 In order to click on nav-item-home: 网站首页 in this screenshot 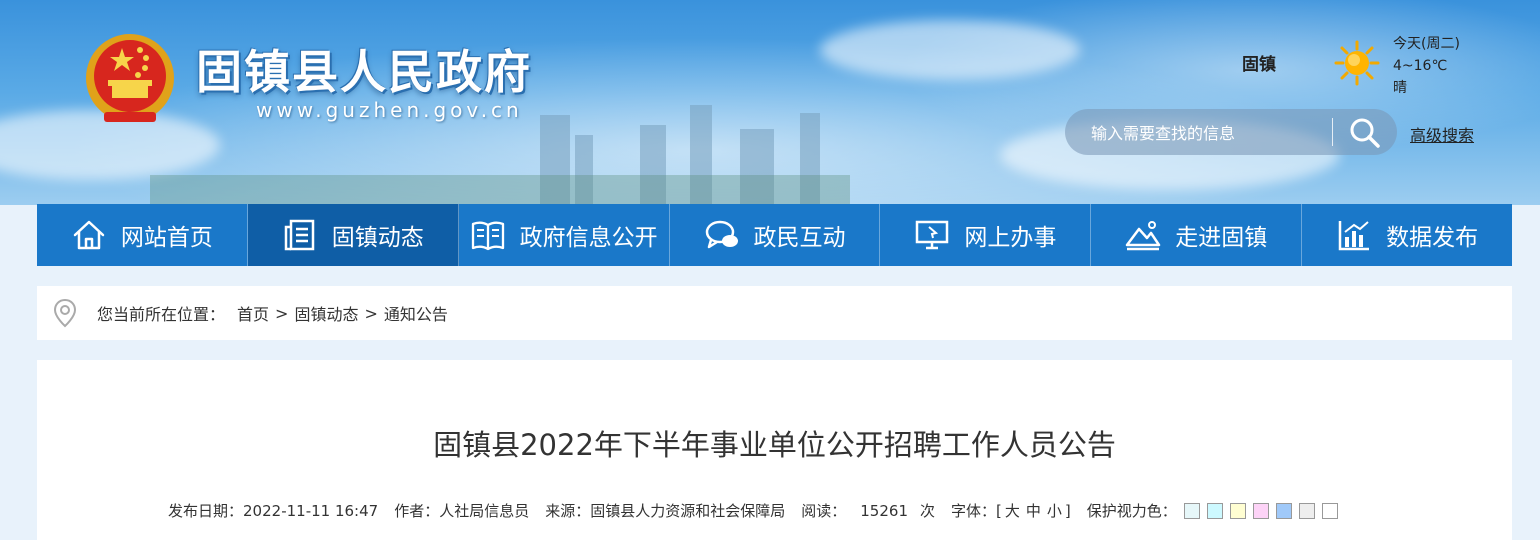, I will do `click(142, 235)`.